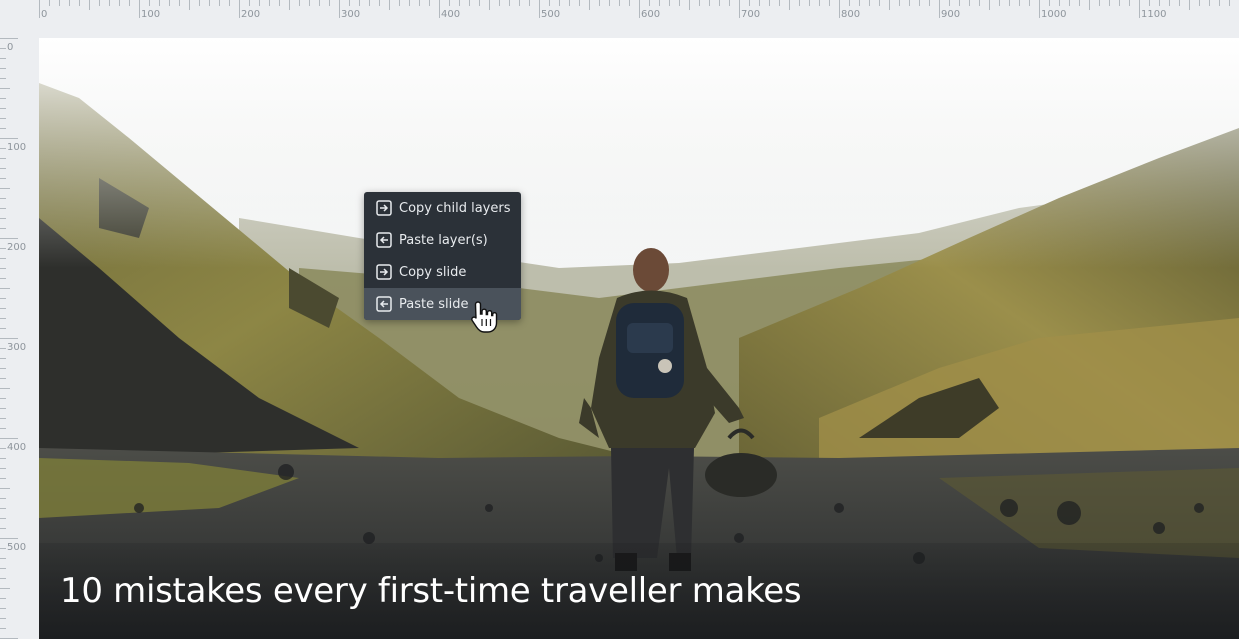 The image size is (1239, 639). I want to click on ruler-top-label-200: 200, so click(250, 14).